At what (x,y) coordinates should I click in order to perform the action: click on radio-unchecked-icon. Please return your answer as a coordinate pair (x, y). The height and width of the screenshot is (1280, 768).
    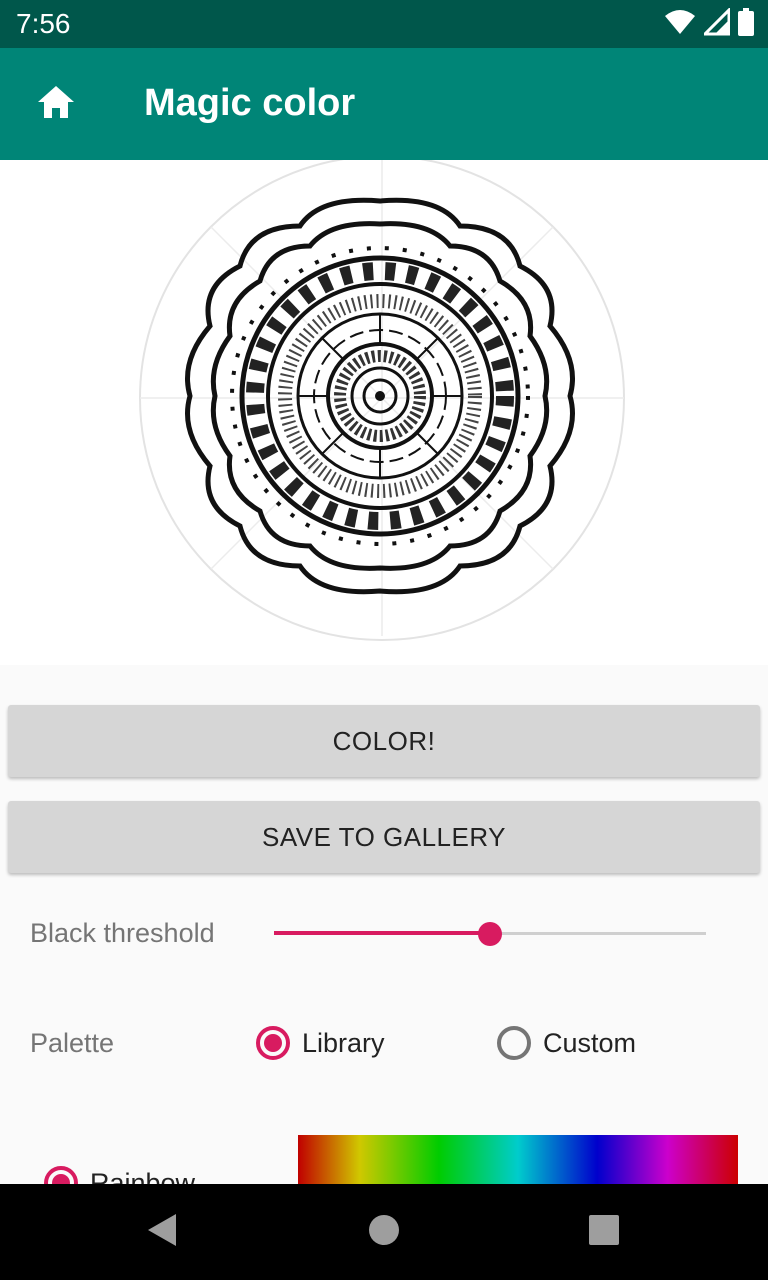
    Looking at the image, I should click on (514, 1043).